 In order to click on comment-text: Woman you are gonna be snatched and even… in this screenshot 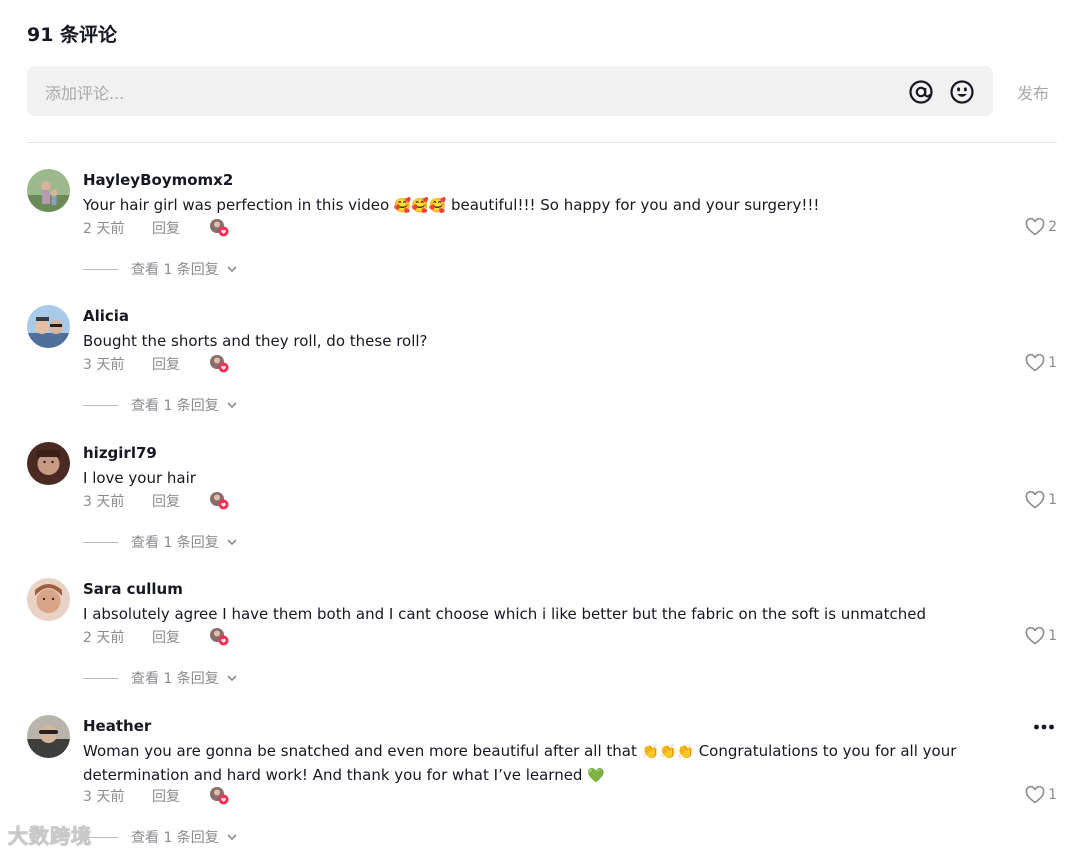, I will do `click(570, 763)`.